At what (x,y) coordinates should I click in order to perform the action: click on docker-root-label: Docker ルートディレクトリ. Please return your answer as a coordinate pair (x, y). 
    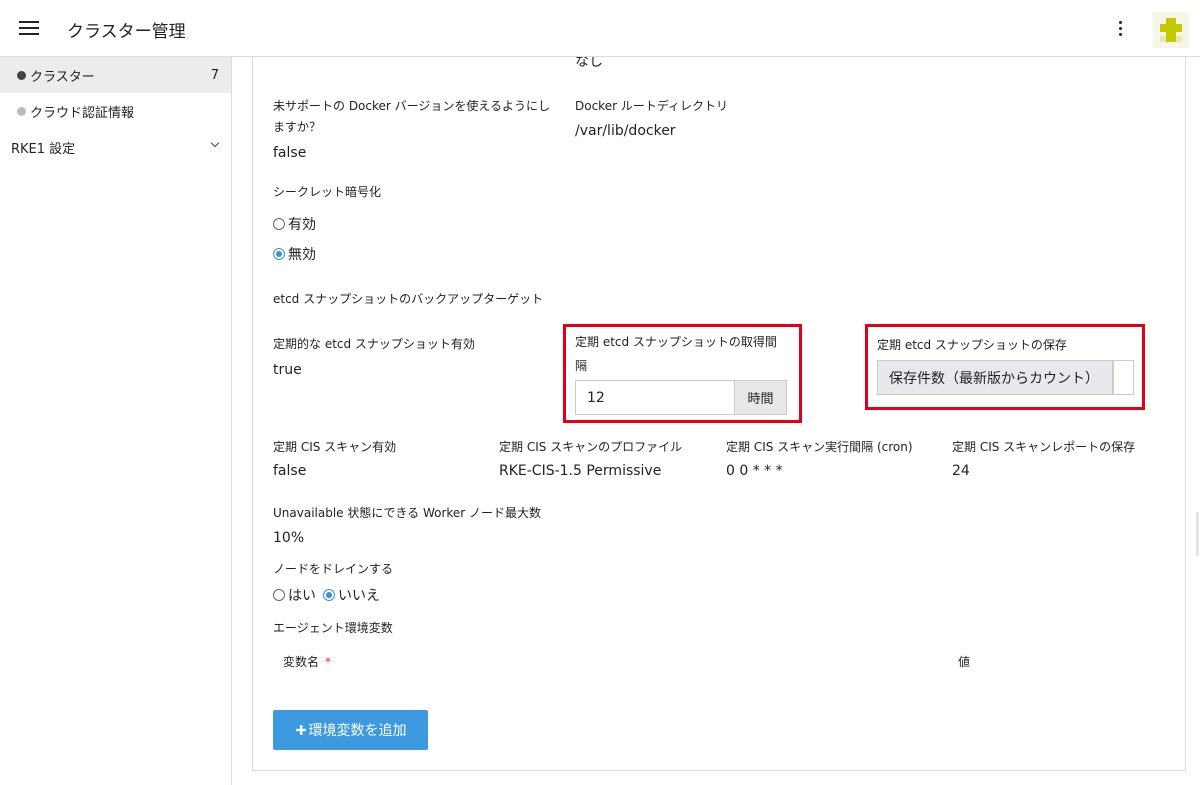
    Looking at the image, I should click on (651, 106).